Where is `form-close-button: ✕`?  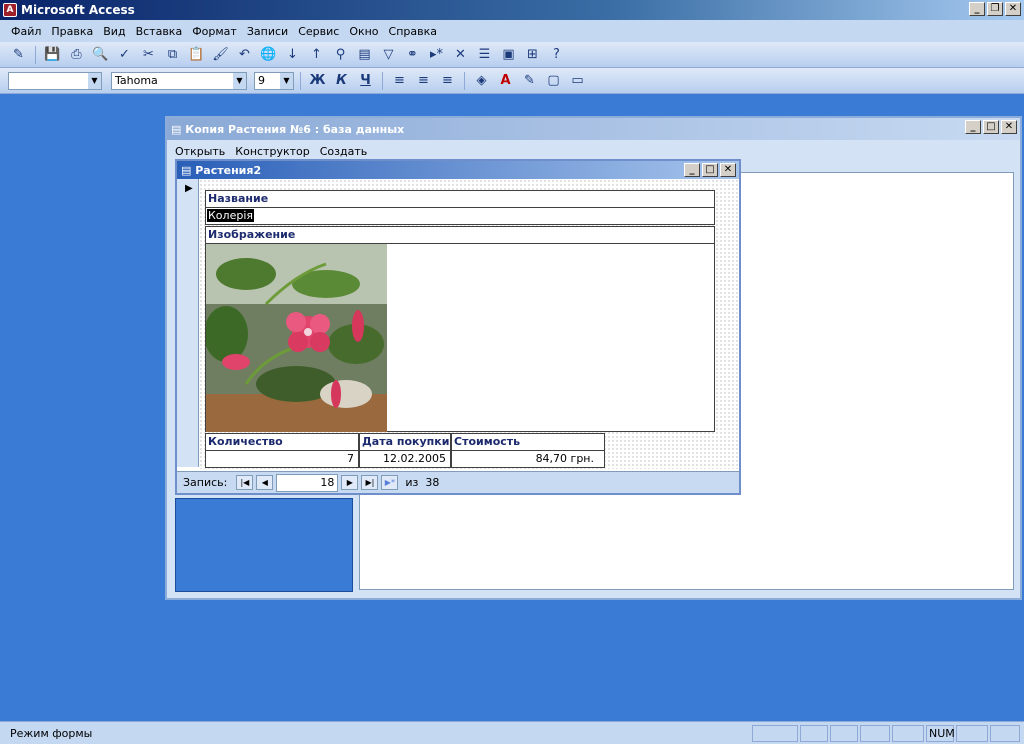 form-close-button: ✕ is located at coordinates (728, 170).